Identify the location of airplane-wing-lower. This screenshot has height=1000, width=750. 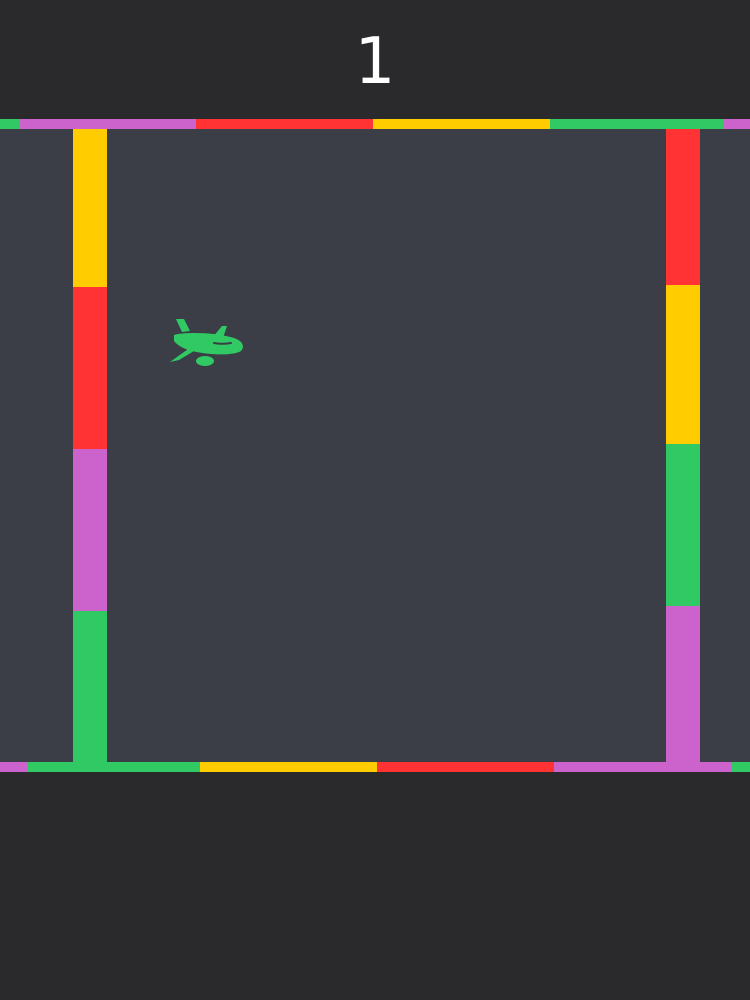
(184, 354).